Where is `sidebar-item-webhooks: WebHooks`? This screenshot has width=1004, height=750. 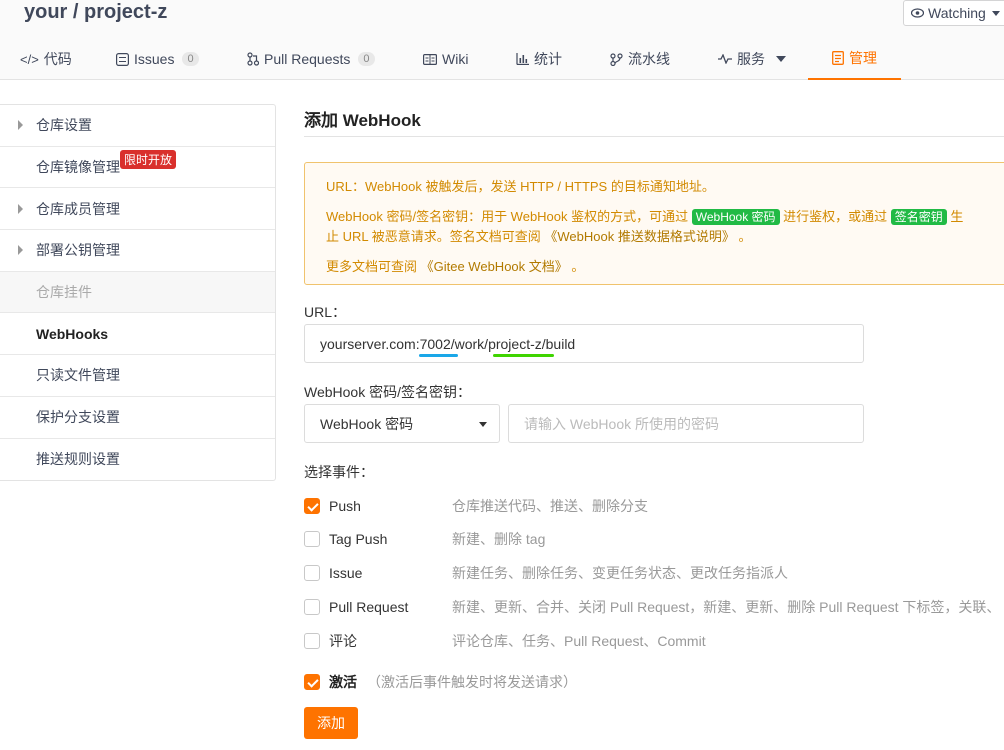 sidebar-item-webhooks: WebHooks is located at coordinates (137, 334).